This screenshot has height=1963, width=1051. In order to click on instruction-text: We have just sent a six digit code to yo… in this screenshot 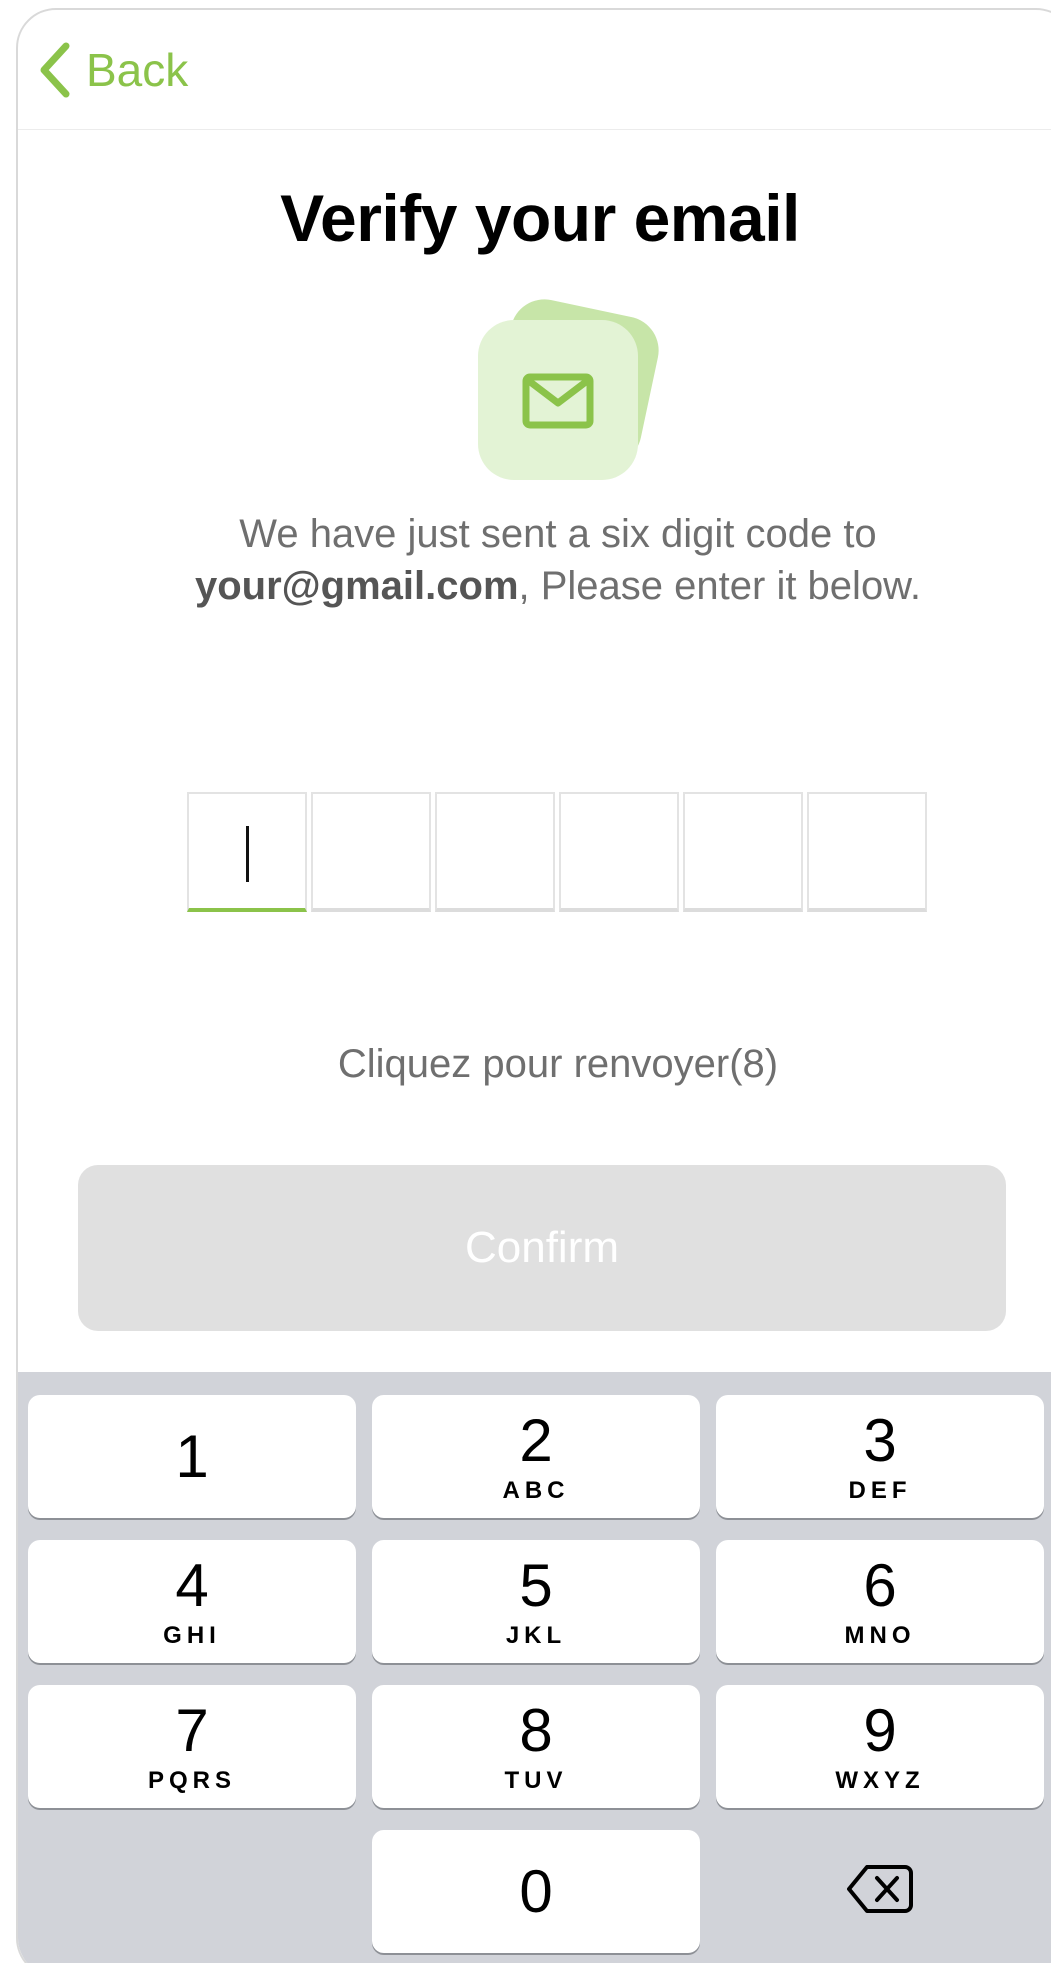, I will do `click(534, 560)`.